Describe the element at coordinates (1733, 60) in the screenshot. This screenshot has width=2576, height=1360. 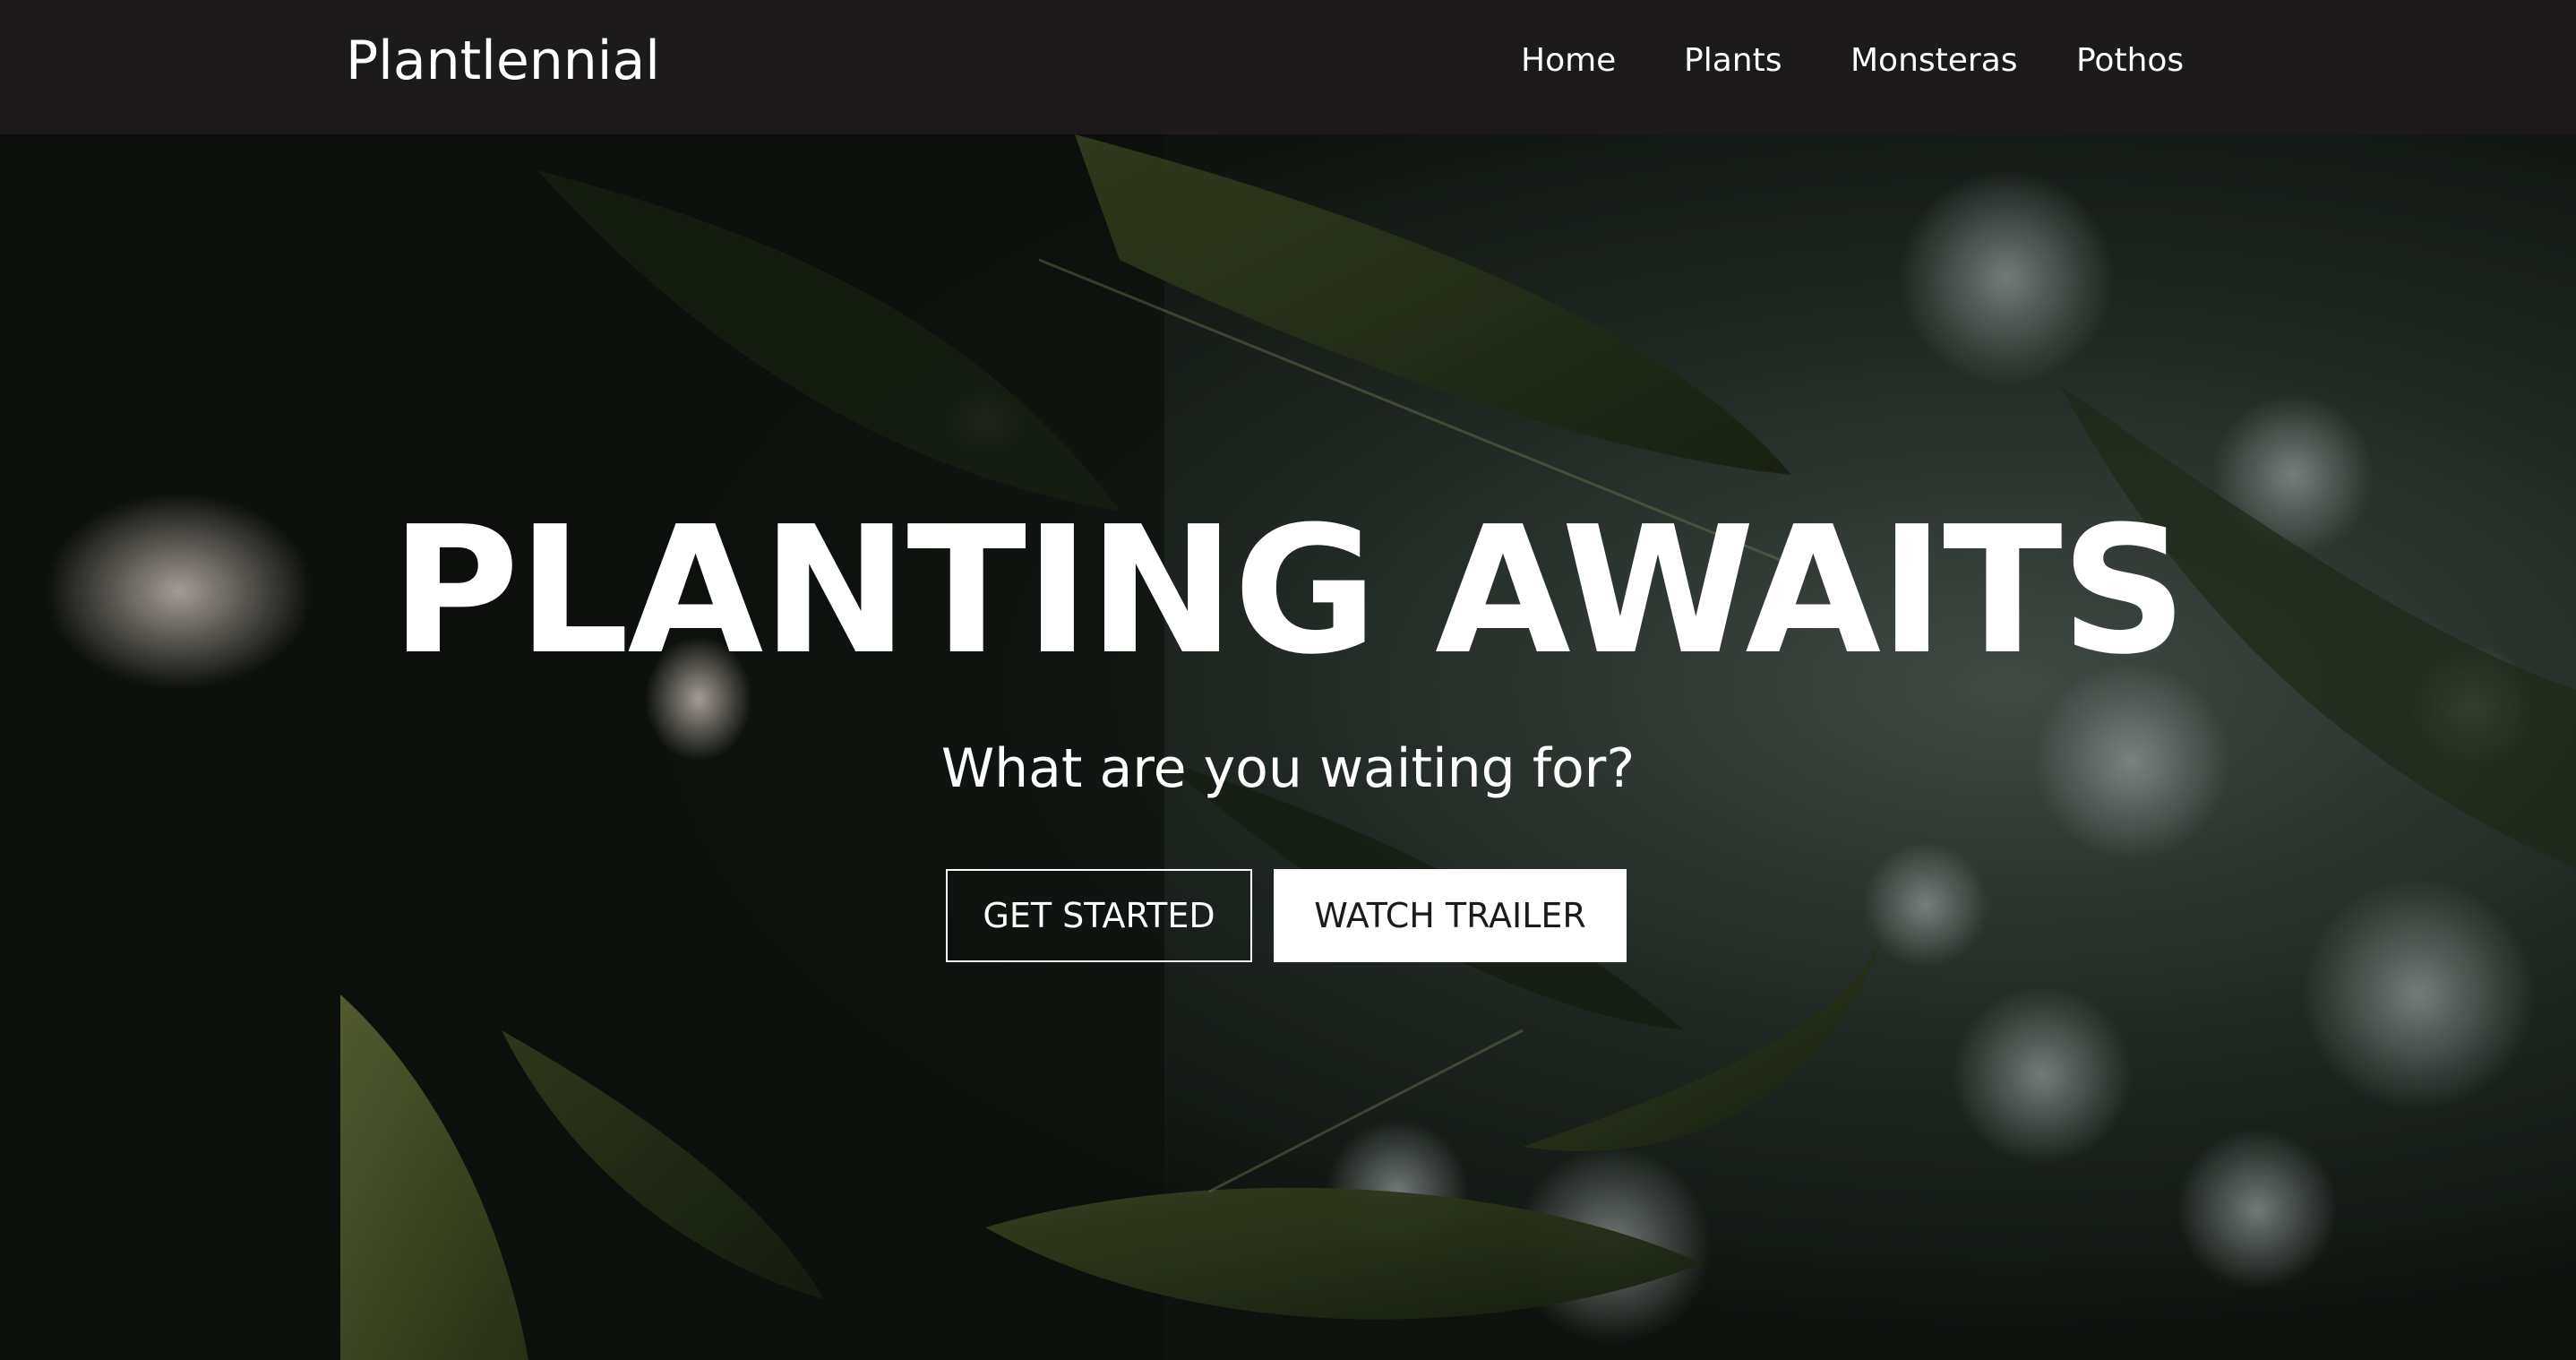
I see `nav-link-plants: Plants` at that location.